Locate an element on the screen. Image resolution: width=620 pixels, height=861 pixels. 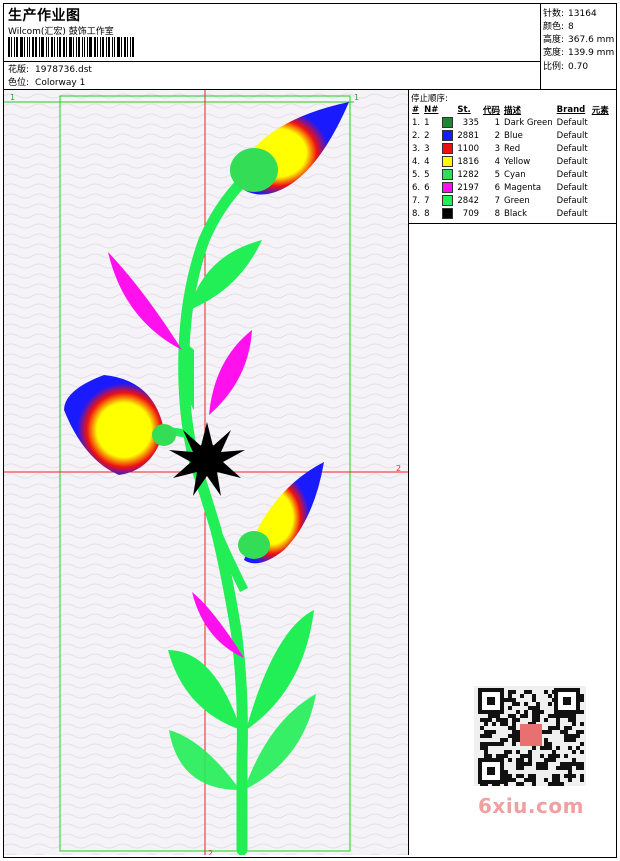
col-n: N# is located at coordinates (431, 110).